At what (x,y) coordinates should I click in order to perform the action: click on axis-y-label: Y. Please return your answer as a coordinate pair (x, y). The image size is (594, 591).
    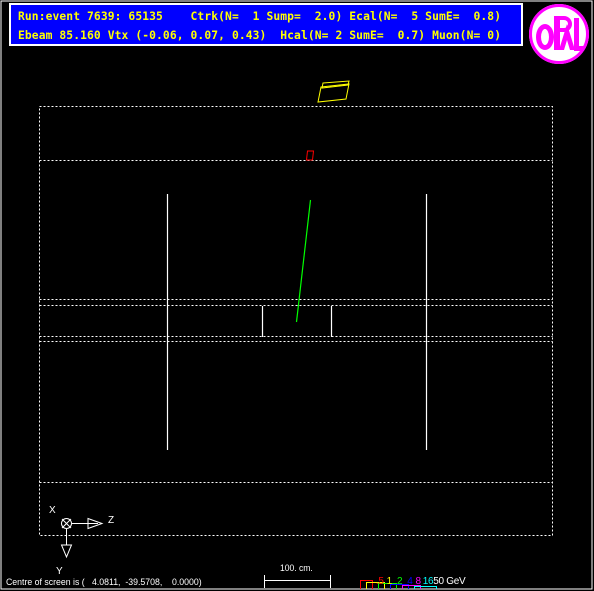
    Looking at the image, I should click on (59, 571).